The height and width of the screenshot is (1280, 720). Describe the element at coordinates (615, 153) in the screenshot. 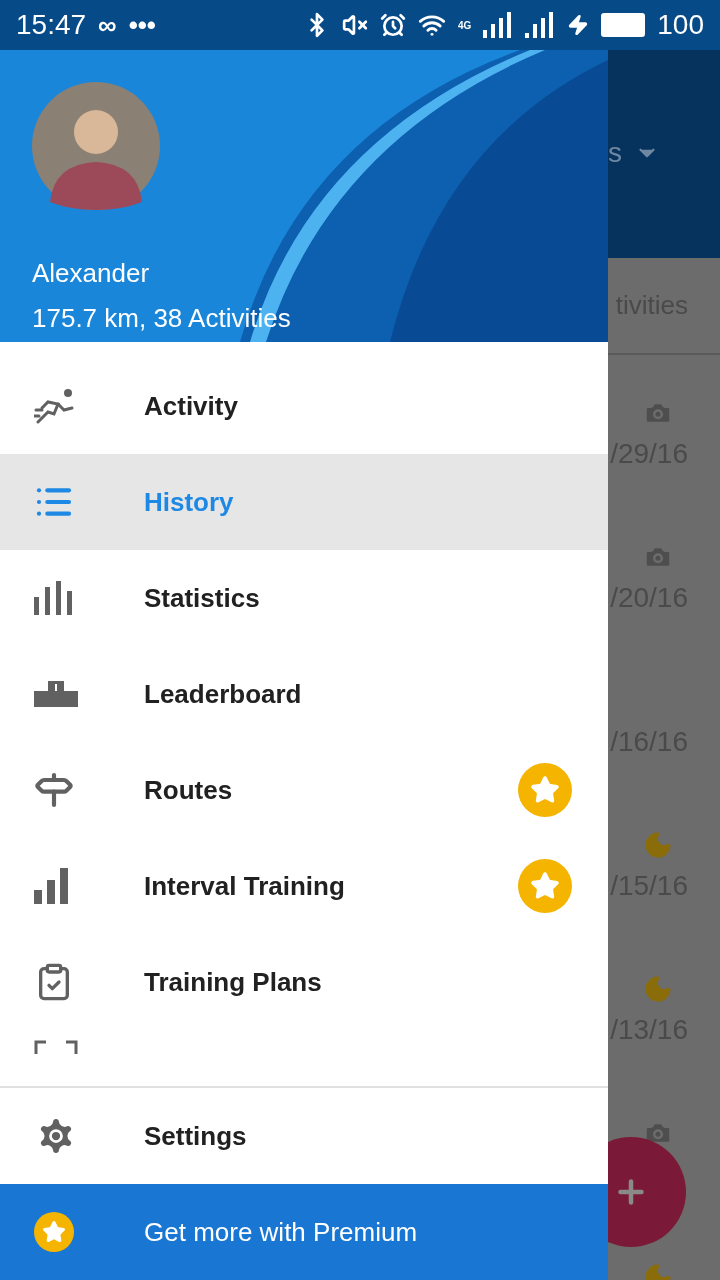

I see `screen-title: s` at that location.